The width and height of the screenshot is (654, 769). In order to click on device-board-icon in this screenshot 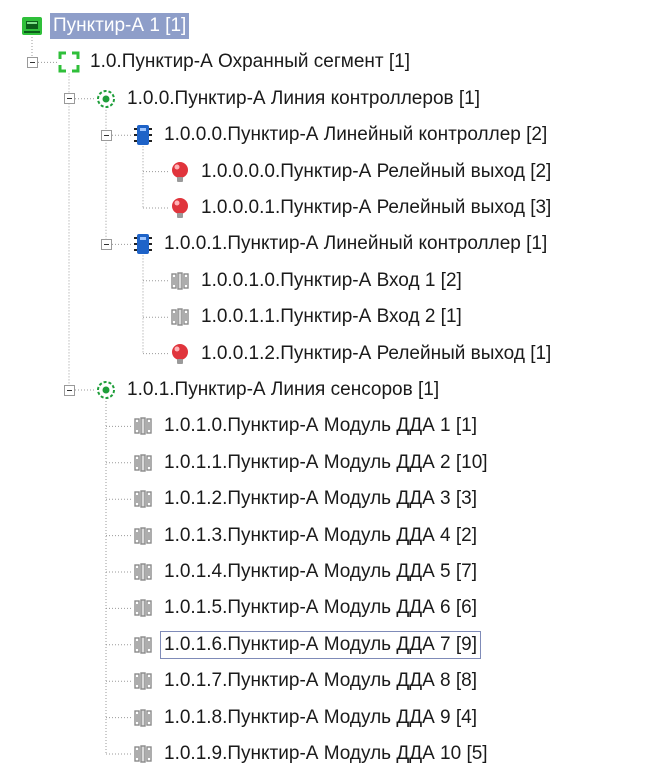, I will do `click(32, 26)`.